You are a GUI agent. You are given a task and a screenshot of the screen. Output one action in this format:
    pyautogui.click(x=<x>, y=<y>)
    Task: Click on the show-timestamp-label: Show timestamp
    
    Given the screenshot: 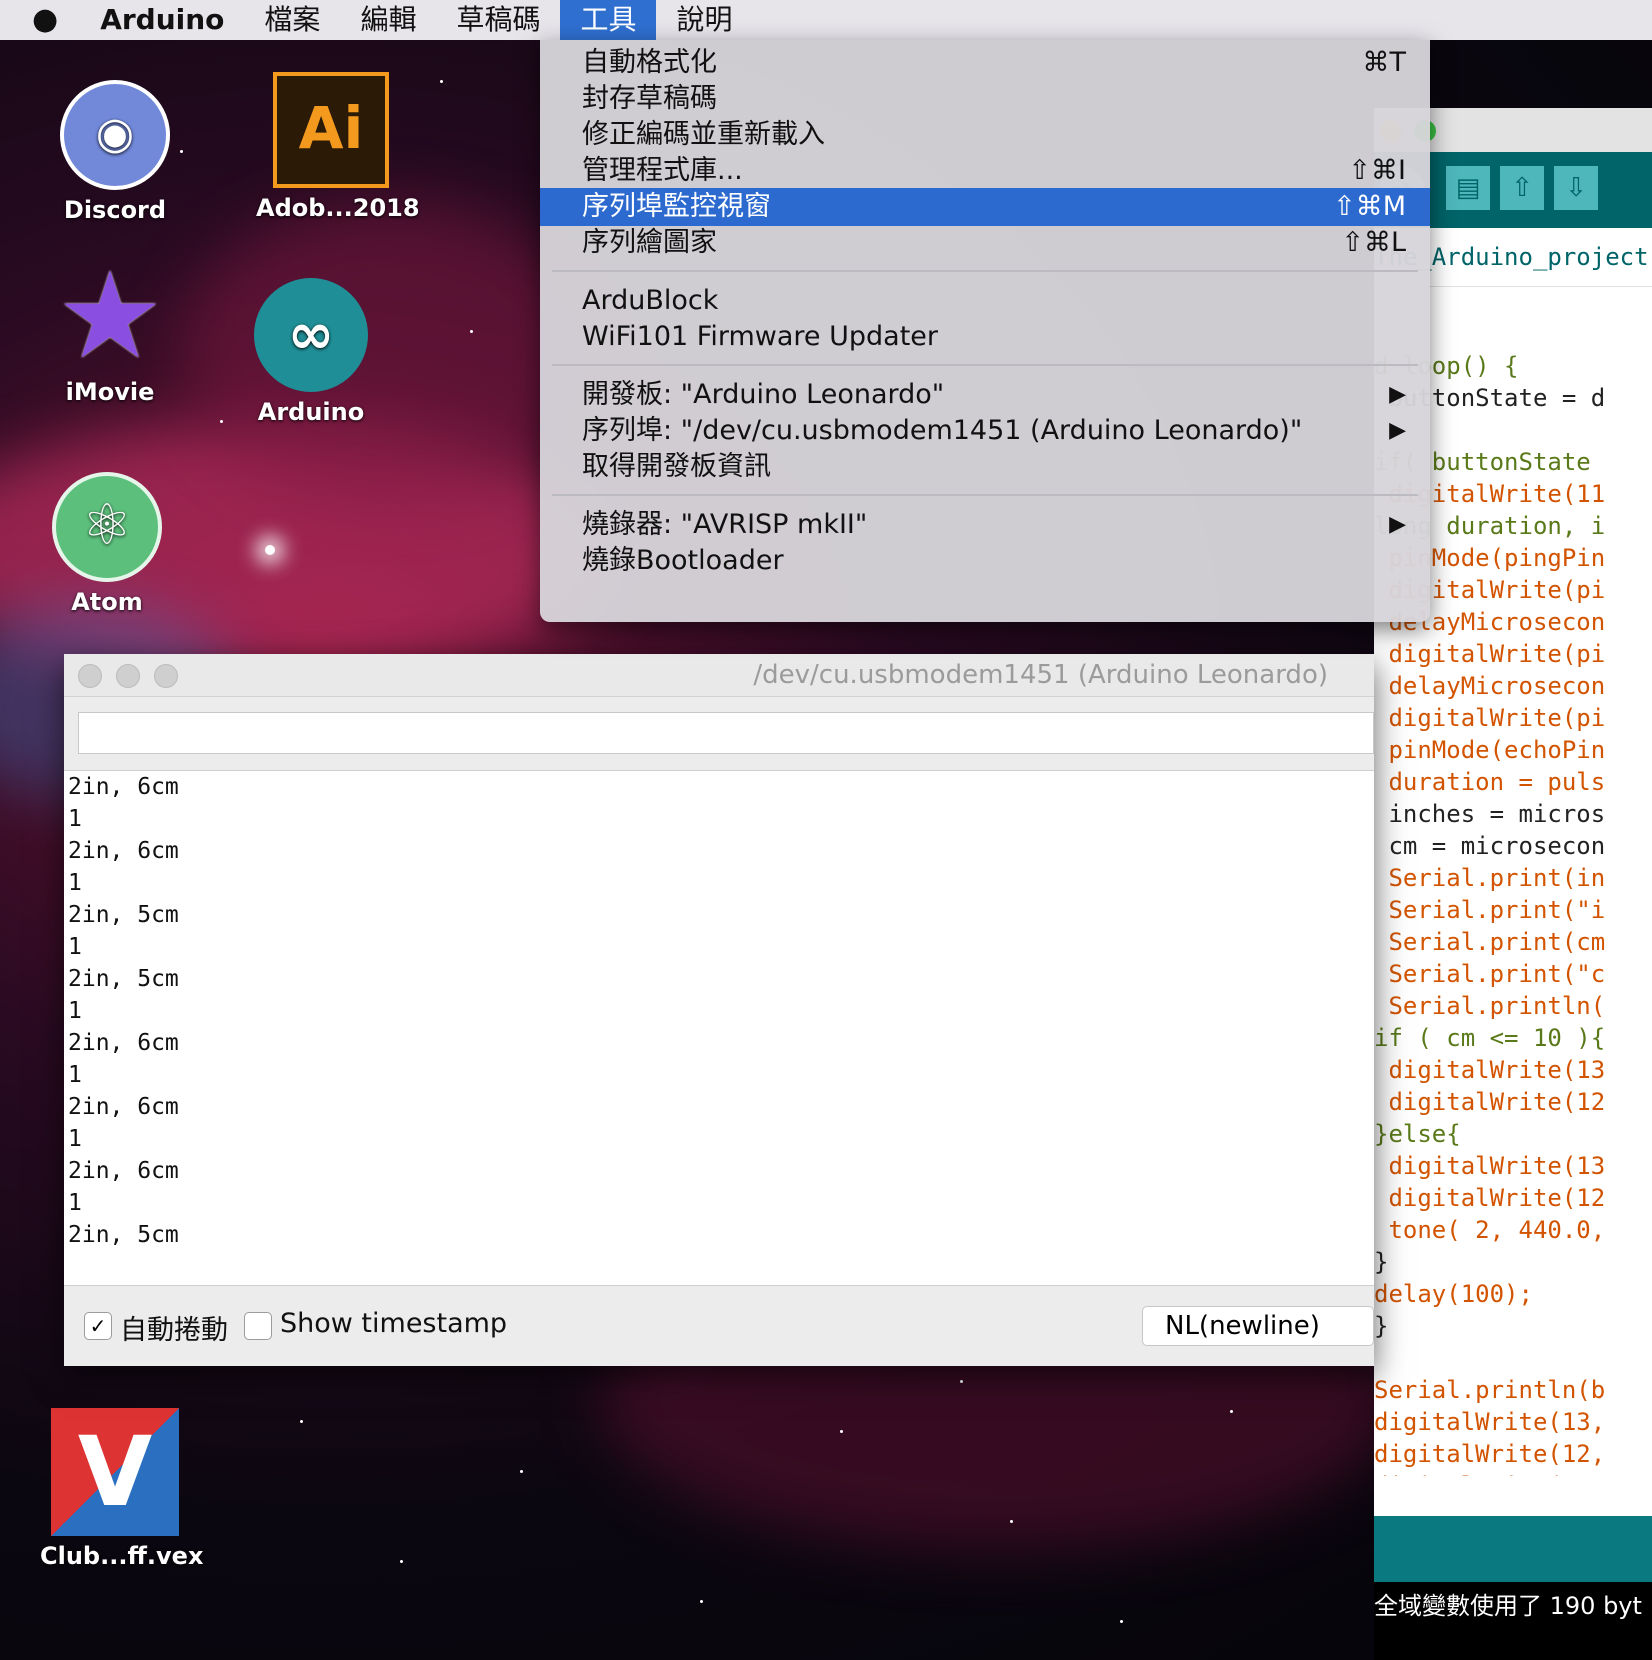 What is the action you would take?
    pyautogui.click(x=394, y=1323)
    